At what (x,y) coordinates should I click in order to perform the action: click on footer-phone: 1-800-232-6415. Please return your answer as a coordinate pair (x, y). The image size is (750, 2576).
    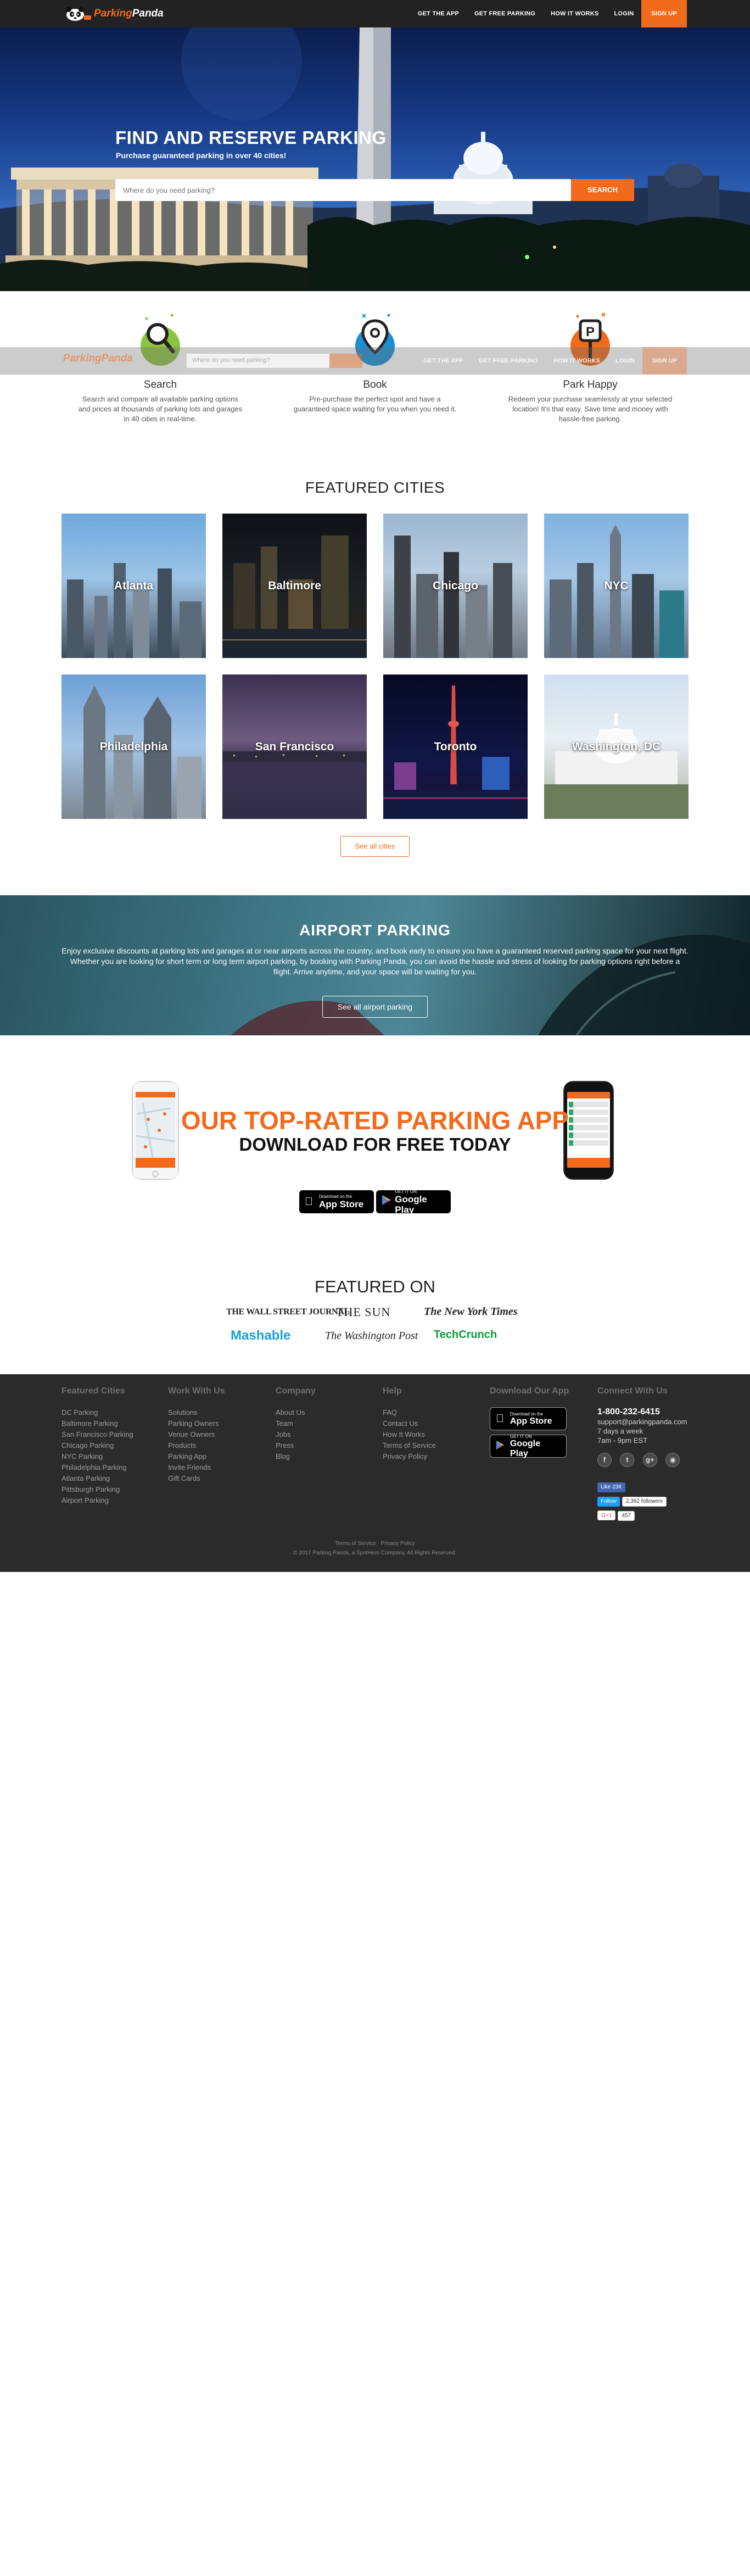
    Looking at the image, I should click on (644, 1412).